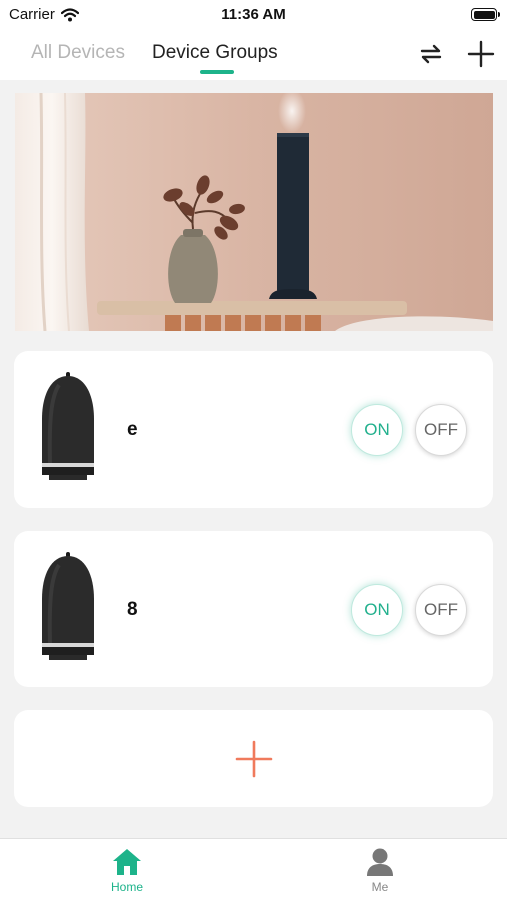 The height and width of the screenshot is (900, 507). I want to click on top-navigation: All Devices Device Groups, so click(253, 55).